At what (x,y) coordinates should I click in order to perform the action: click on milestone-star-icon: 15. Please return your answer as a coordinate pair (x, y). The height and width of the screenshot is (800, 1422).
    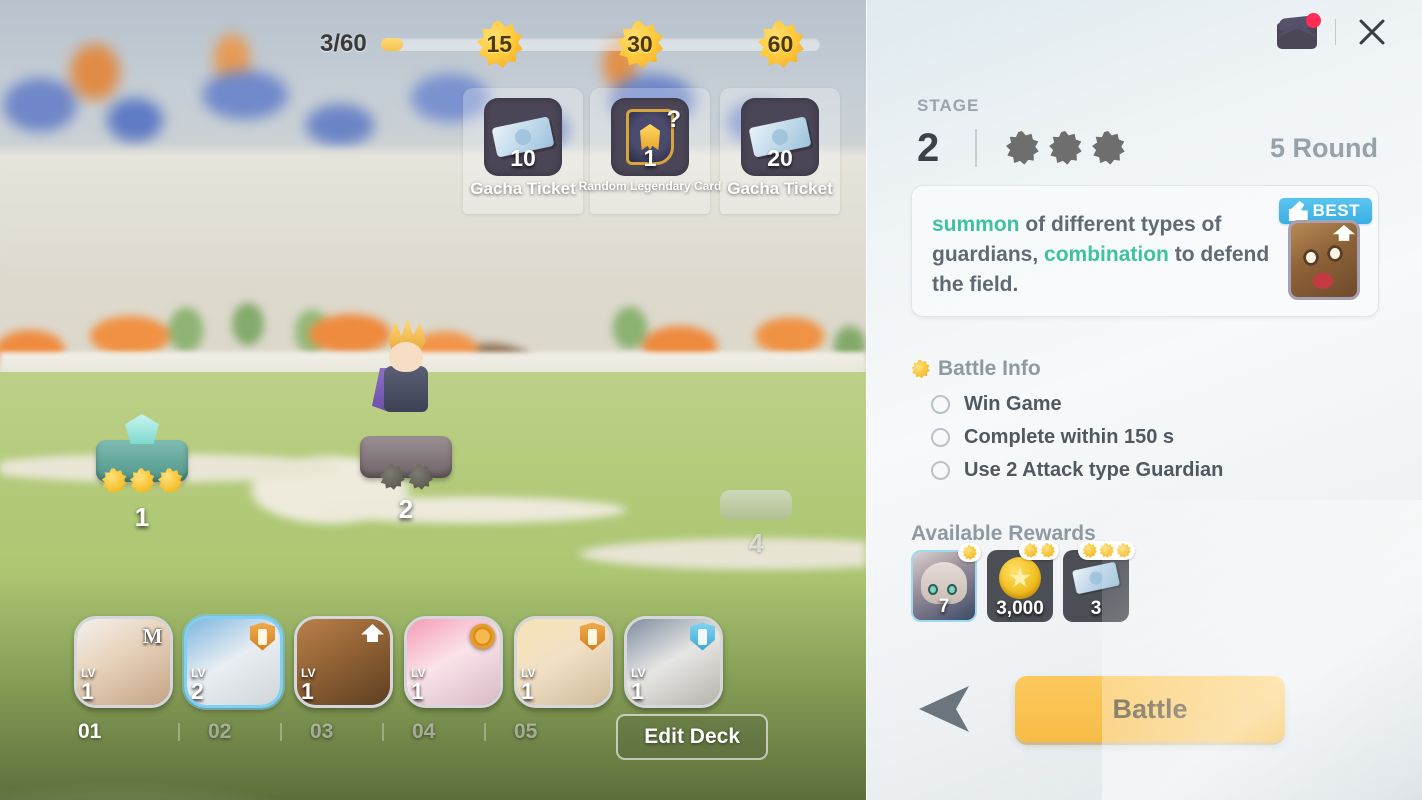
    Looking at the image, I should click on (499, 44).